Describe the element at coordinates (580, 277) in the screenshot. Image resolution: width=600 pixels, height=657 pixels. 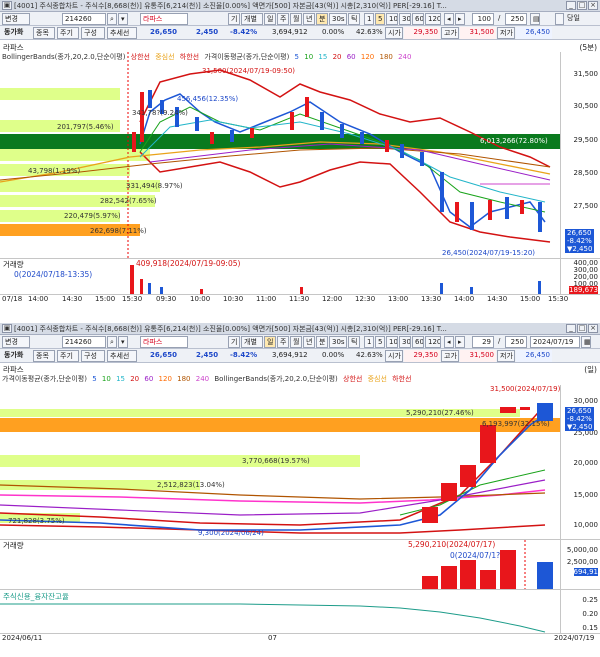
I see `top-volume-axis: 400,00 300,00 200,00 100,00 189,673` at that location.